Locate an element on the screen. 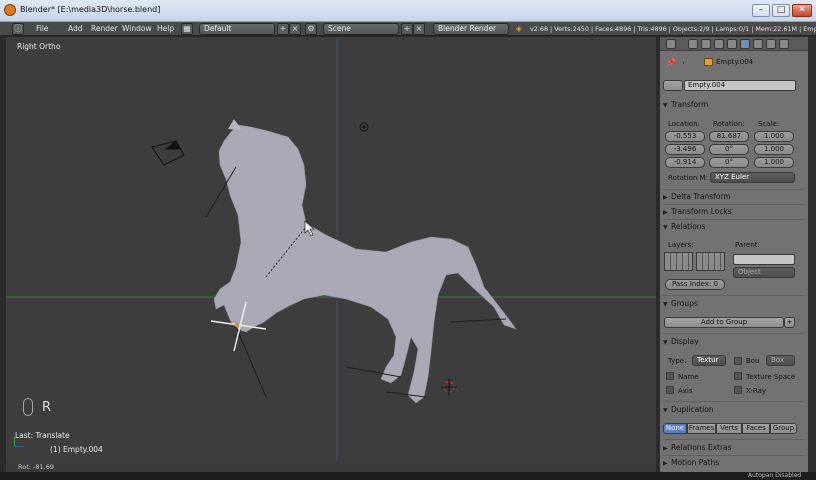 This screenshot has width=816, height=480. layers-tab-icon is located at coordinates (706, 44).